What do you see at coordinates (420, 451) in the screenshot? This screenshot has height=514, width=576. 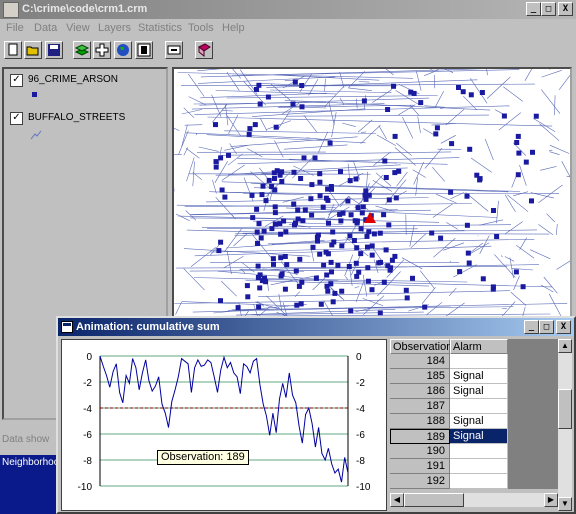 I see `observation-cell: 190` at bounding box center [420, 451].